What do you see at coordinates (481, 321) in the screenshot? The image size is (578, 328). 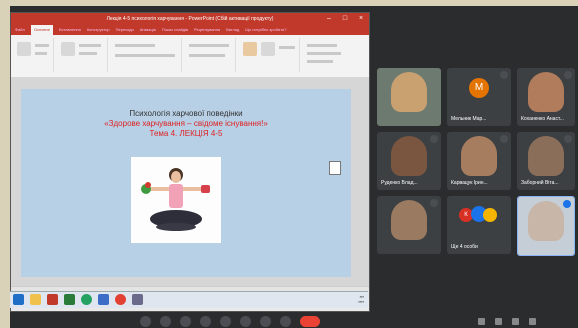 I see `info-icon` at bounding box center [481, 321].